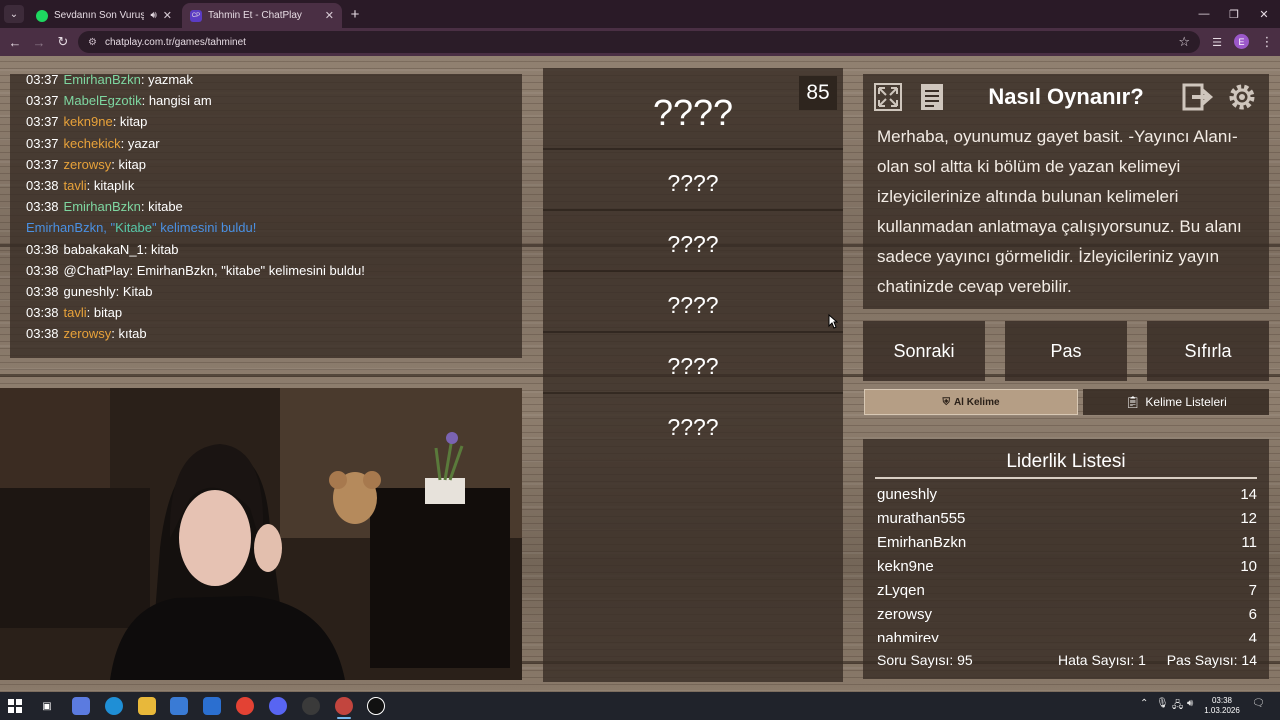 The width and height of the screenshot is (1280, 720). I want to click on system-message-text: EmirhanBzkn, ", so click(71, 228).